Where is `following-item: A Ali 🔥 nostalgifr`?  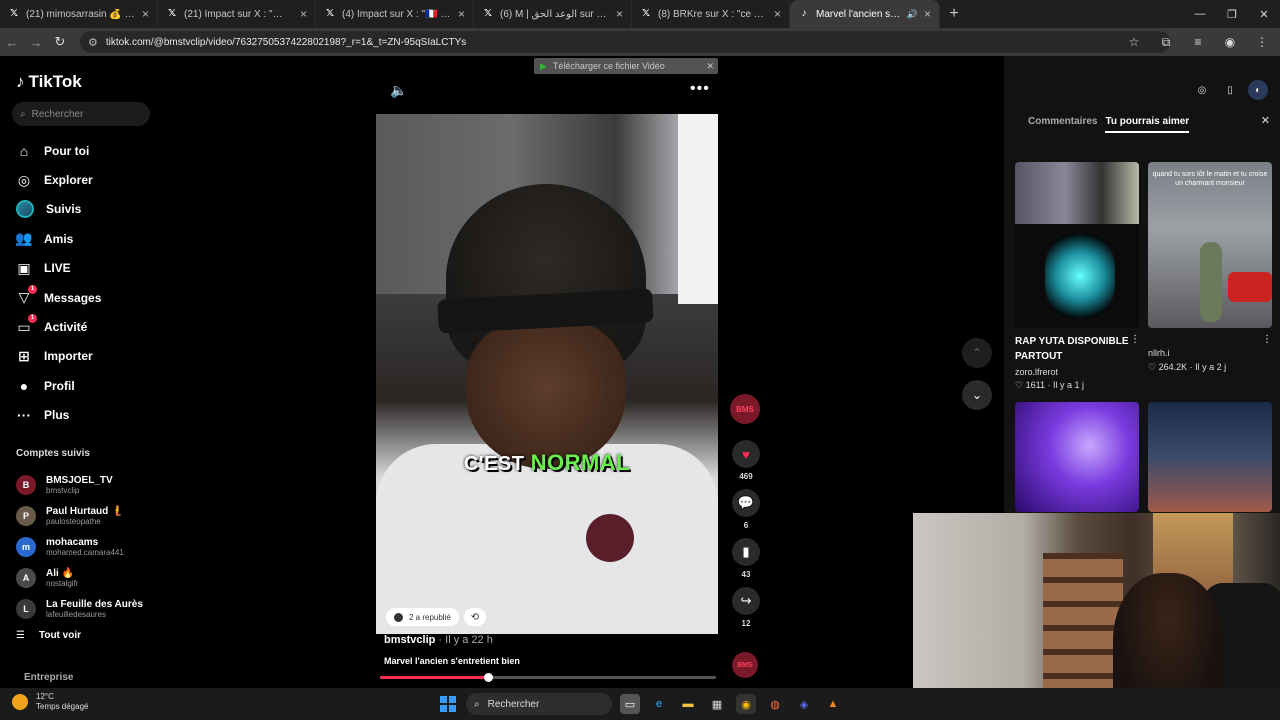
following-item: A Ali 🔥 nostalgifr is located at coordinates (79, 577).